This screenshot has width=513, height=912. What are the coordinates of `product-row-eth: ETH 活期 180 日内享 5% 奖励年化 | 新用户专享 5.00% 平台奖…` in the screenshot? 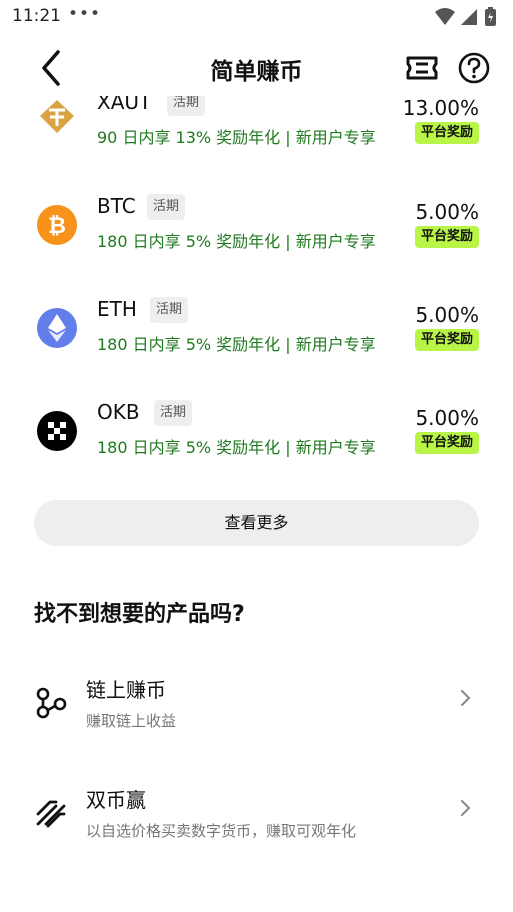 It's located at (256, 345).